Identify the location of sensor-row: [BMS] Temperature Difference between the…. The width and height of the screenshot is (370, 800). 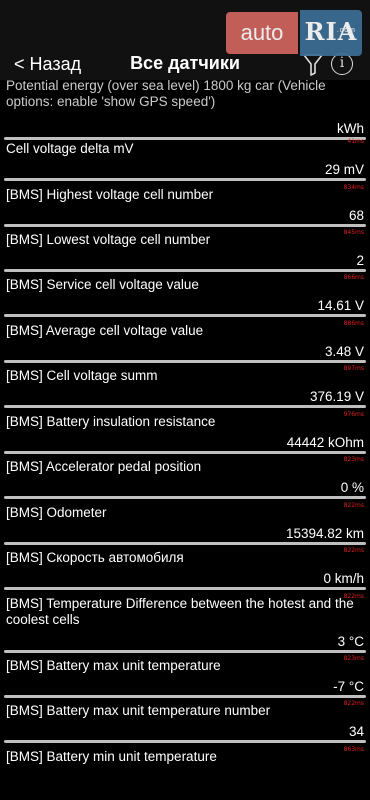
(185, 622).